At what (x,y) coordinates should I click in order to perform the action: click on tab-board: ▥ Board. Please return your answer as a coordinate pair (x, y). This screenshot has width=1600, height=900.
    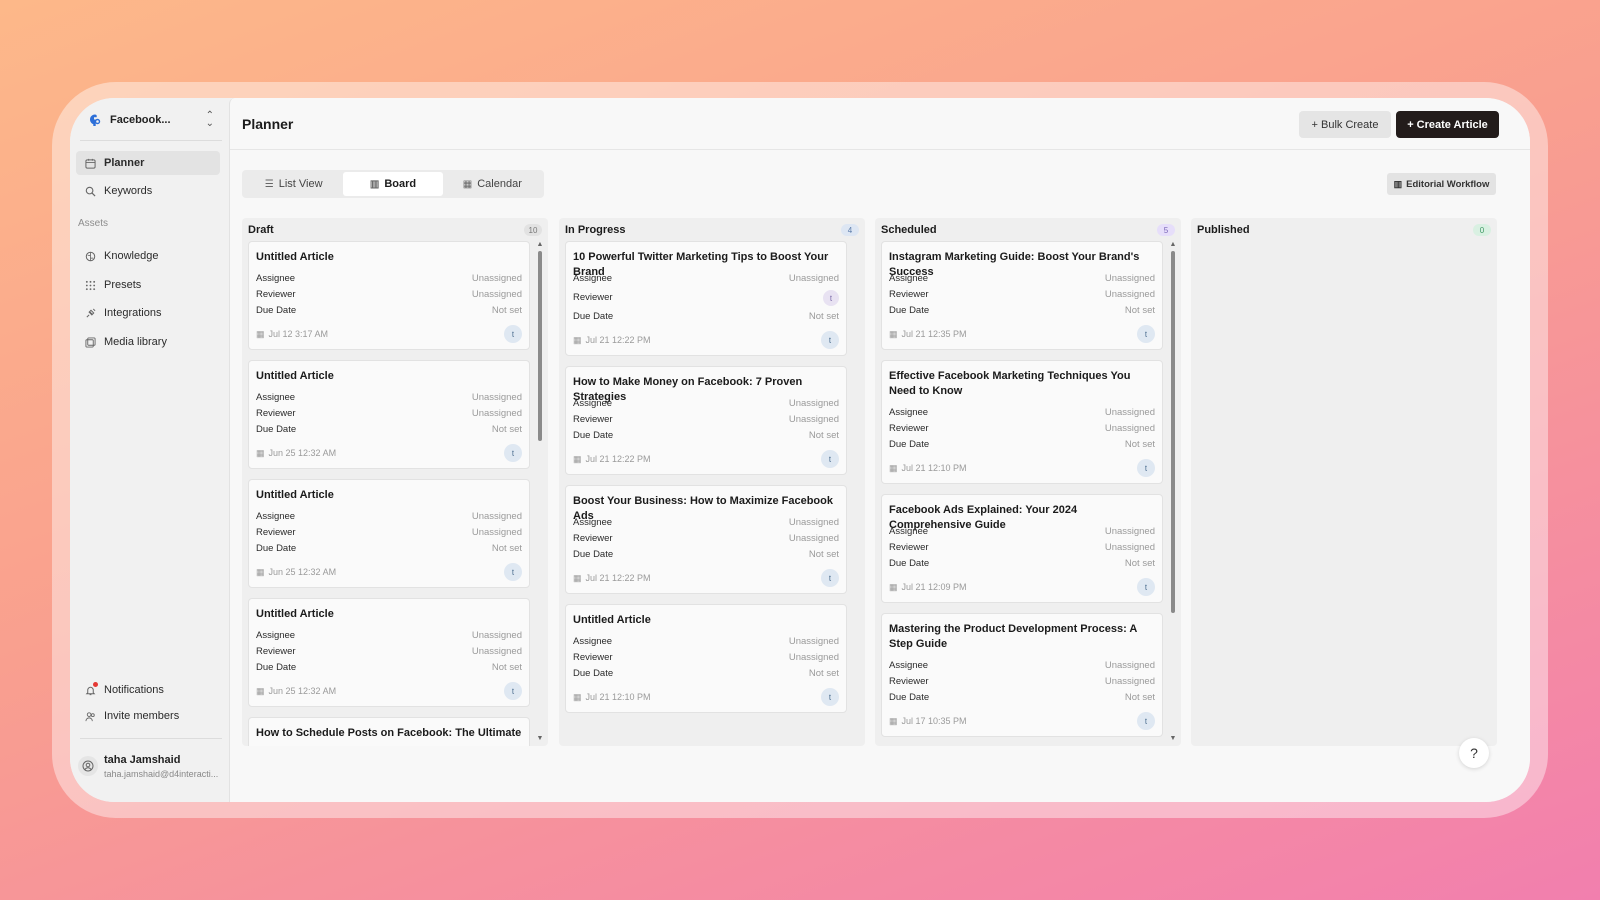
    Looking at the image, I should click on (393, 184).